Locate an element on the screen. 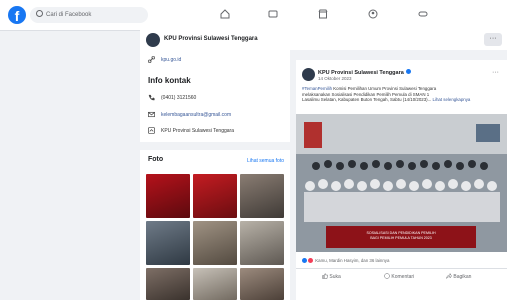 This screenshot has height=300, width=507. page-avatar is located at coordinates (153, 40).